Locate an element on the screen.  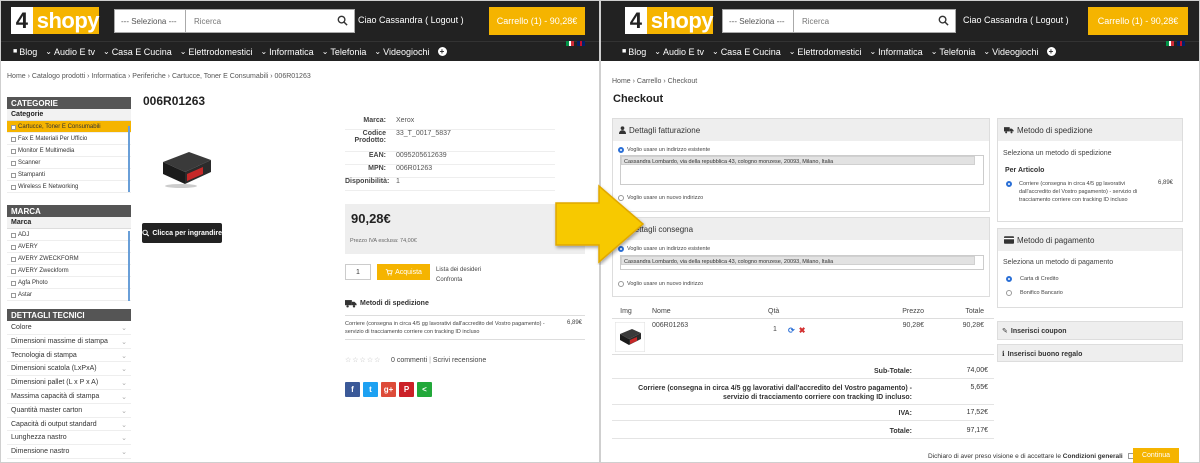
tech-filter-item: Dimensioni pallet (L x P x A) ⌄ is located at coordinates (69, 383).